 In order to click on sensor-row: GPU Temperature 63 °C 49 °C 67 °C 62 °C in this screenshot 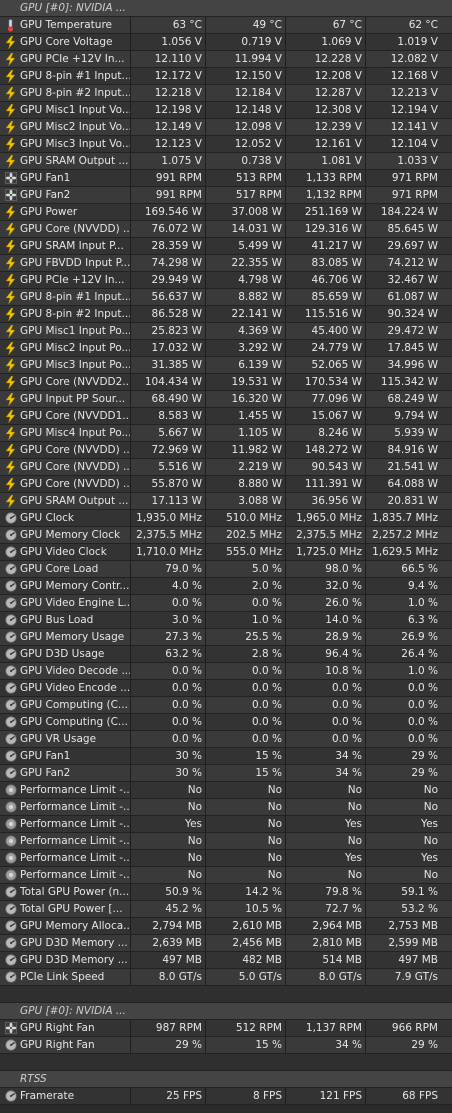, I will do `click(226, 25)`.